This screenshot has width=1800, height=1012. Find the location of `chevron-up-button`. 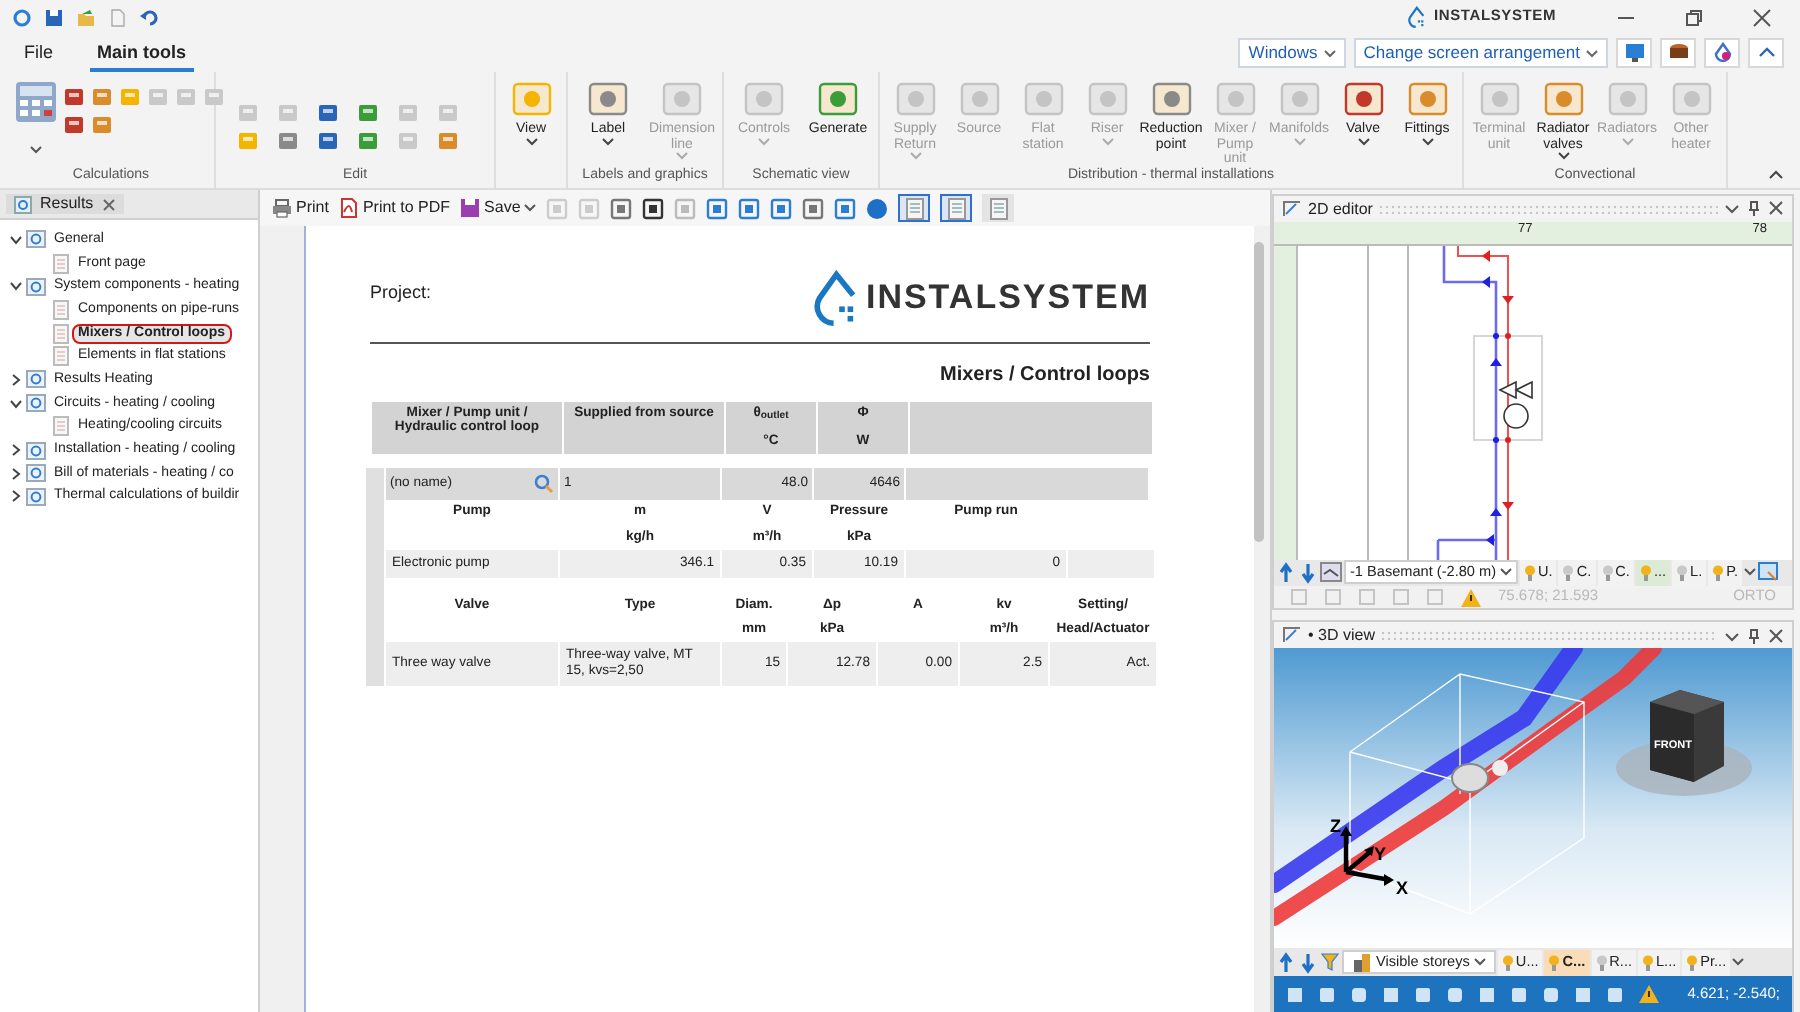

chevron-up-button is located at coordinates (1766, 53).